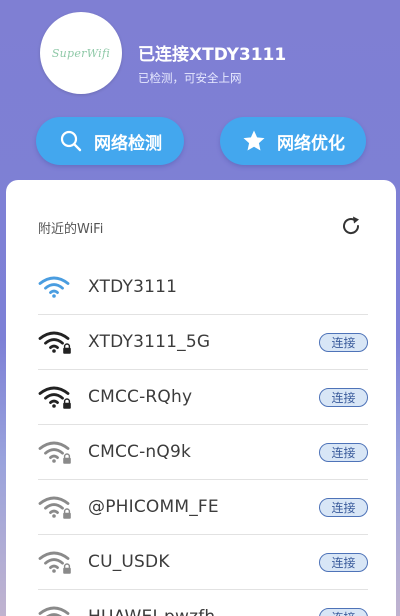 This screenshot has height=616, width=400. Describe the element at coordinates (56, 287) in the screenshot. I see `wifi-icon` at that location.